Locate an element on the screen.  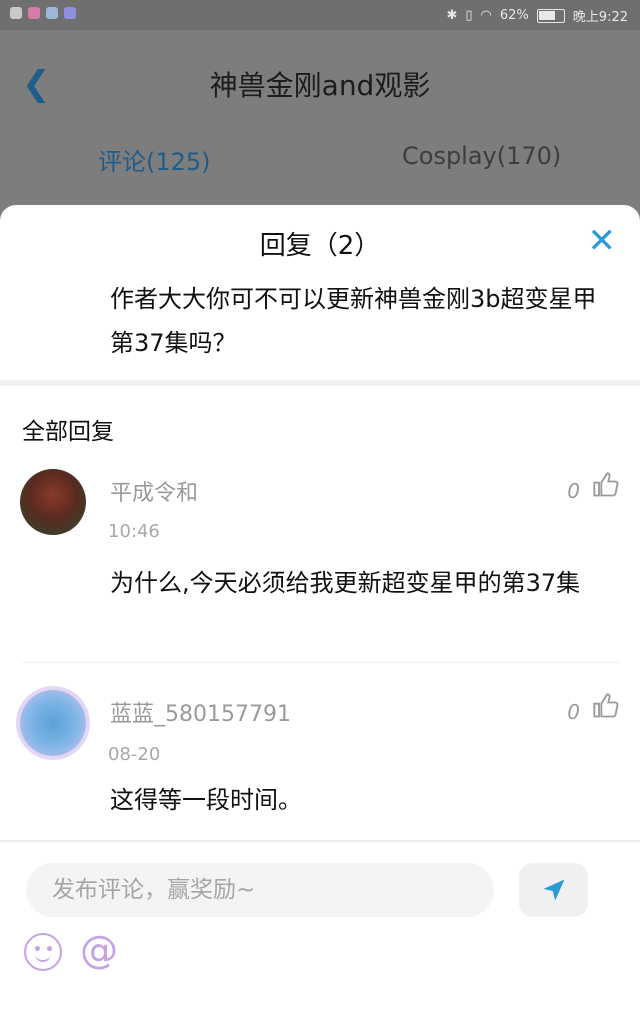
reply-sheet-title: 回复（2） is located at coordinates (320, 246).